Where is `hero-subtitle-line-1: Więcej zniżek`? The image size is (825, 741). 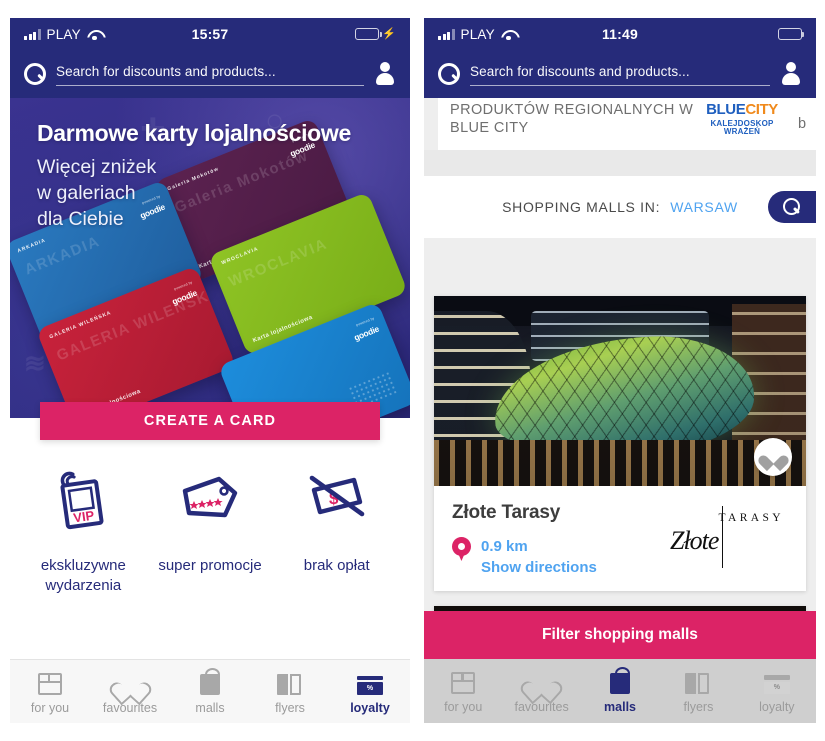 hero-subtitle-line-1: Więcej zniżek is located at coordinates (97, 167).